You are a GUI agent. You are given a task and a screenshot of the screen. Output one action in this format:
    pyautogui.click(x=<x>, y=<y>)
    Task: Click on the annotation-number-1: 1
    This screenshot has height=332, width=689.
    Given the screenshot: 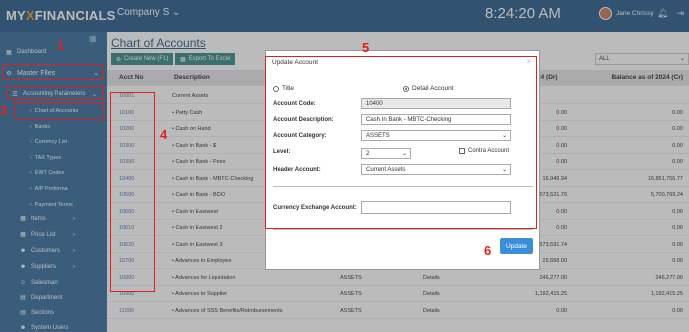 What is the action you would take?
    pyautogui.click(x=61, y=45)
    